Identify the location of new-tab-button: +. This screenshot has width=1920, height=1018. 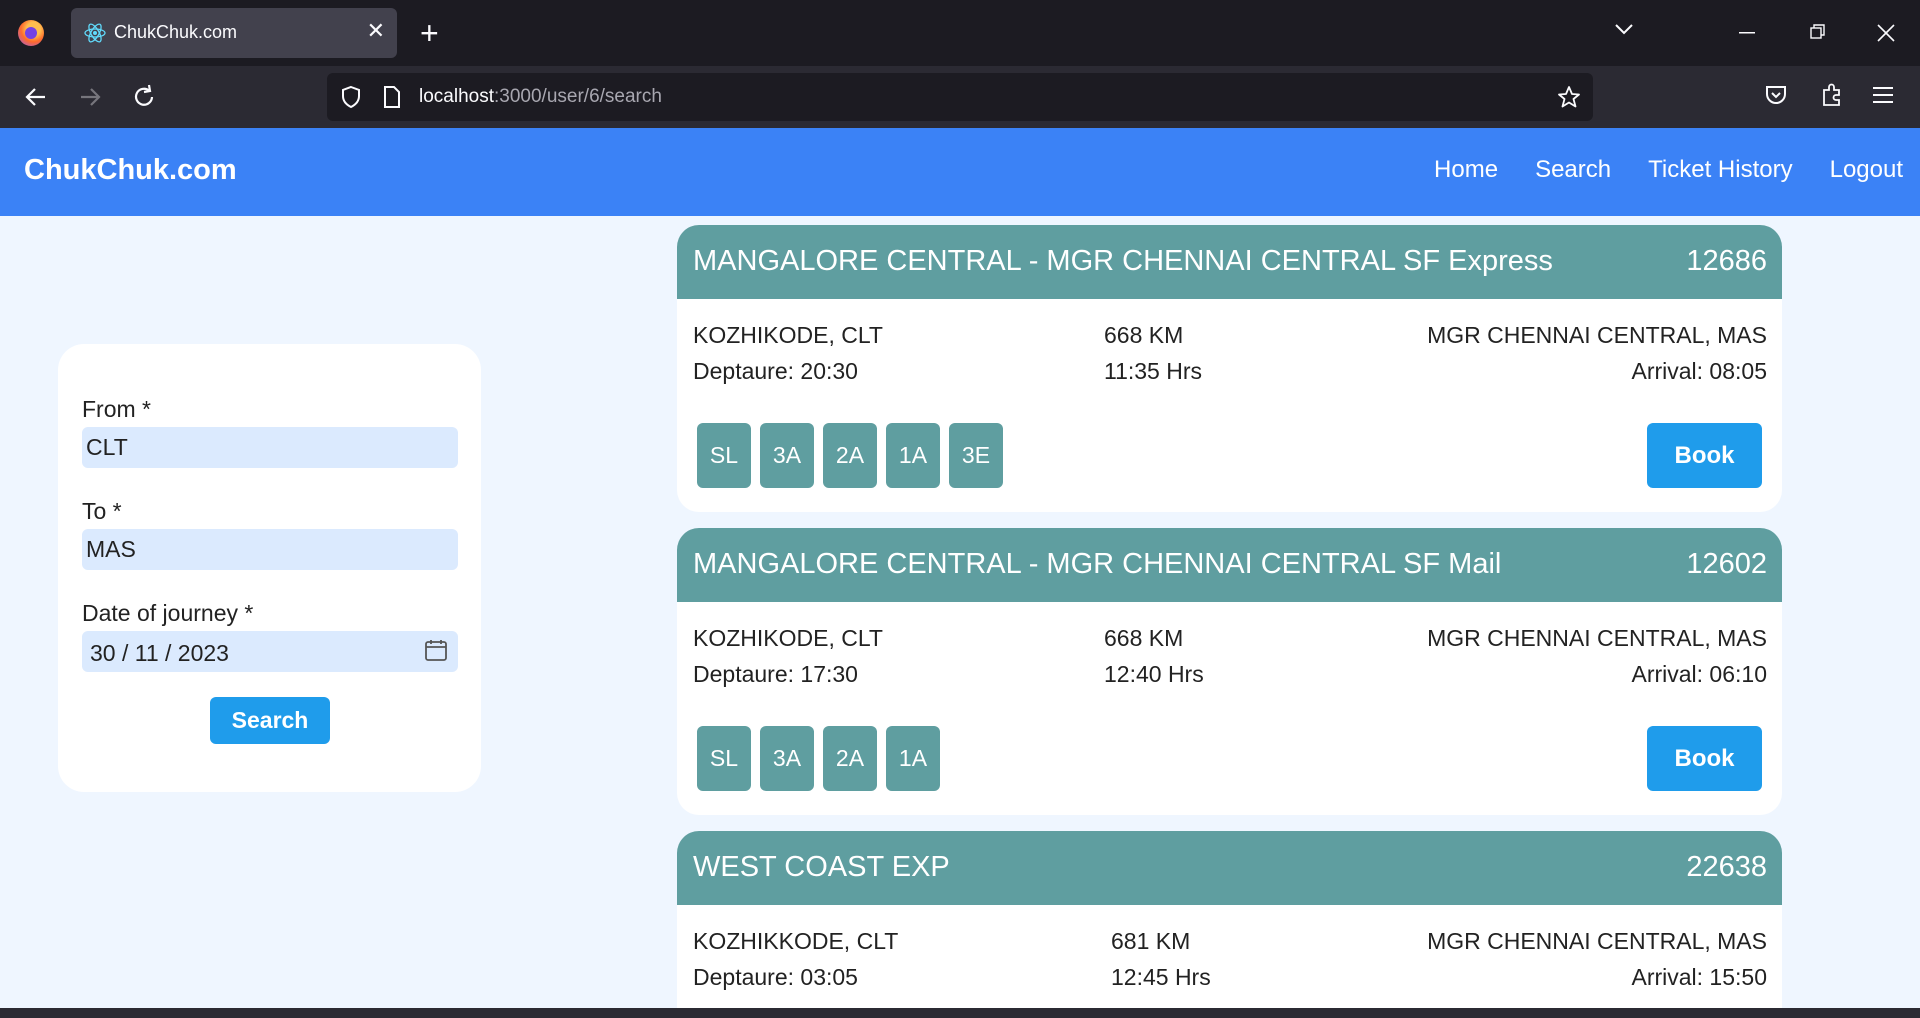
(429, 33).